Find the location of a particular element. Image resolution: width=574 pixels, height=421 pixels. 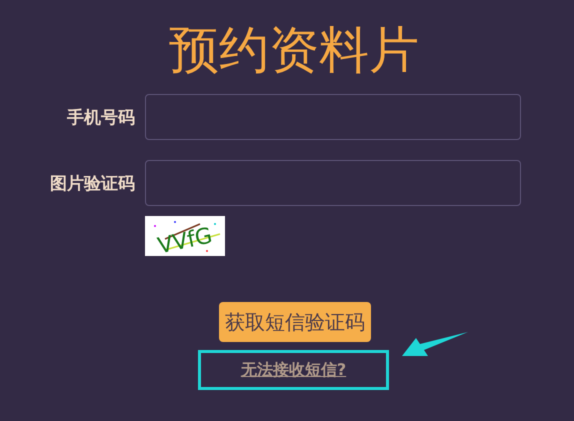

field-label: 手机号码 is located at coordinates (101, 117).